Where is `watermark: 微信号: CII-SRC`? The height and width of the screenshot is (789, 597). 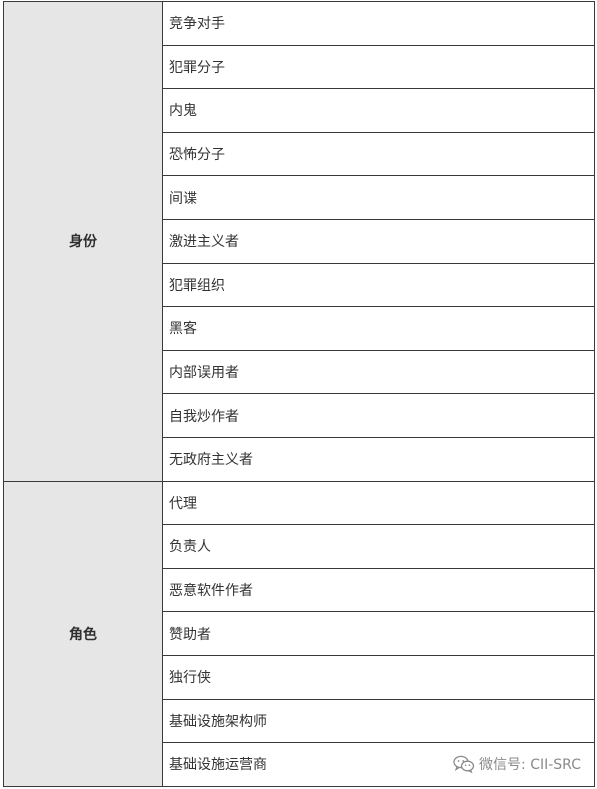
watermark: 微信号: CII-SRC is located at coordinates (517, 764).